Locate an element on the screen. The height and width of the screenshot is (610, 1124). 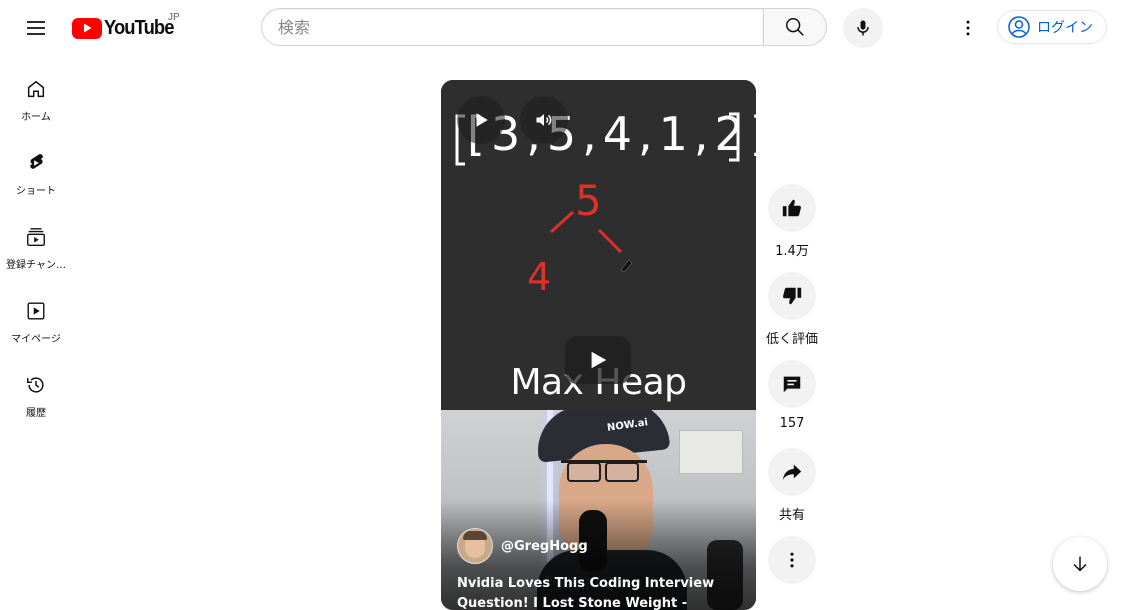
volume-icon is located at coordinates (544, 120).